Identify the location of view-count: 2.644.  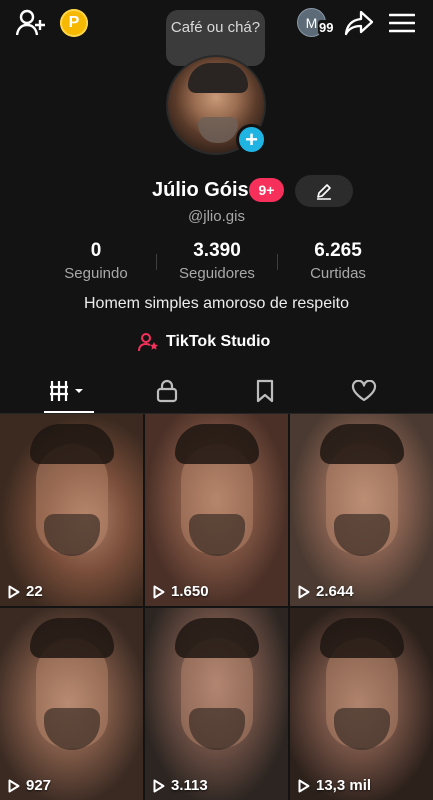
(326, 591).